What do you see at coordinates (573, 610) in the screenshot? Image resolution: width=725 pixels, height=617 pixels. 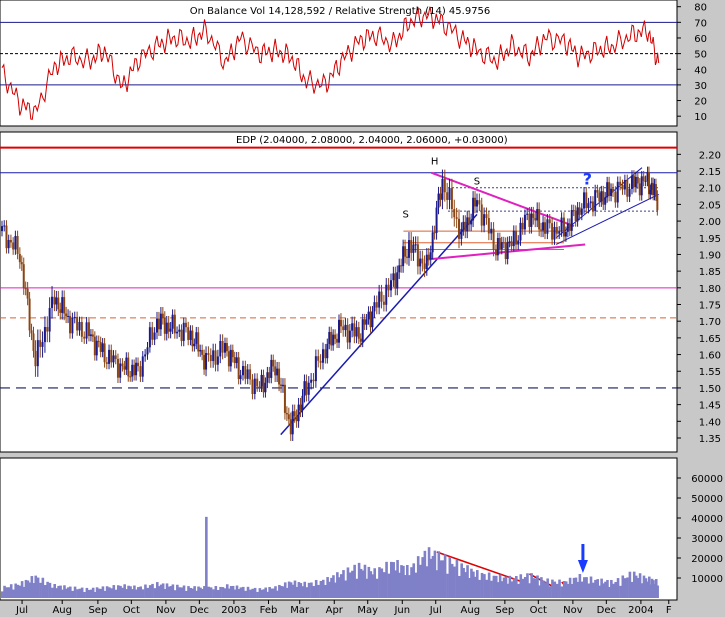 I see `x-tick-label: Nov` at bounding box center [573, 610].